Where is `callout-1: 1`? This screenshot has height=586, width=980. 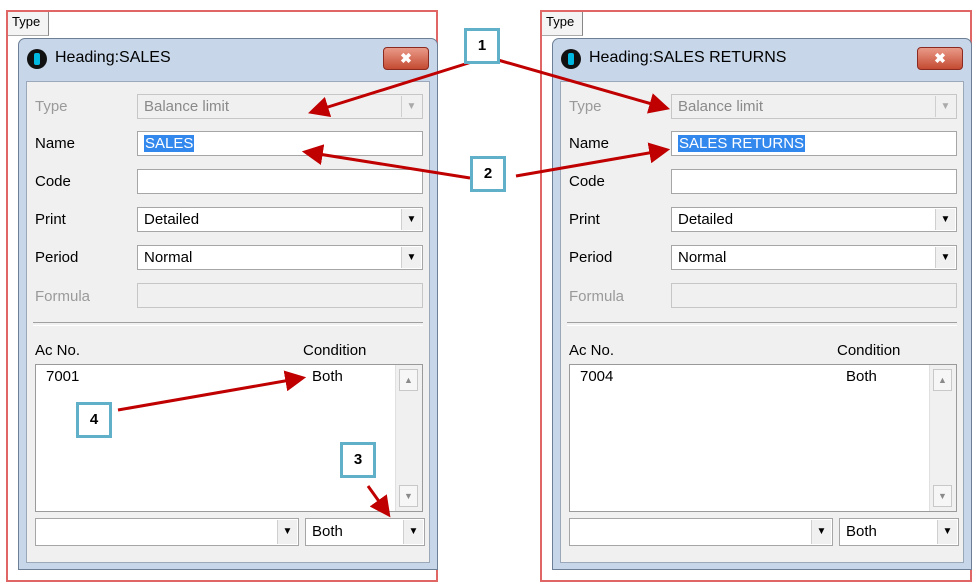 callout-1: 1 is located at coordinates (482, 46).